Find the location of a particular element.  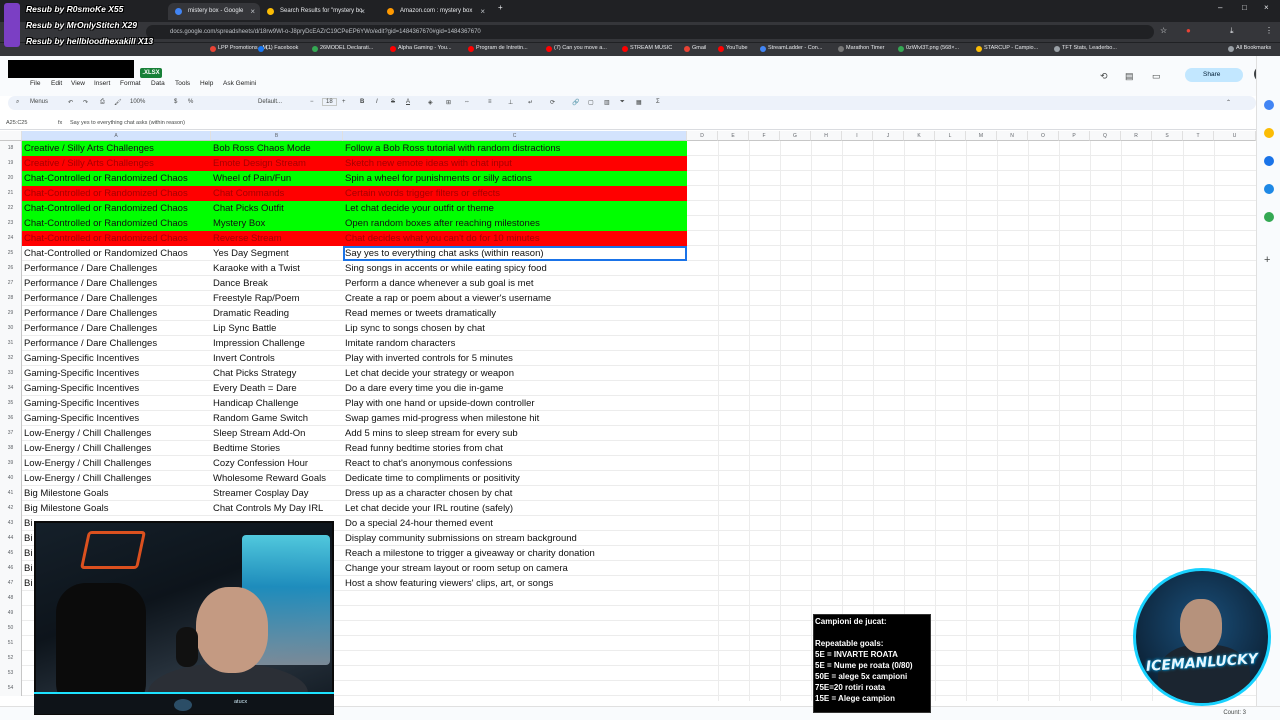

bookmark: STREAM MUSIC is located at coordinates (647, 48).